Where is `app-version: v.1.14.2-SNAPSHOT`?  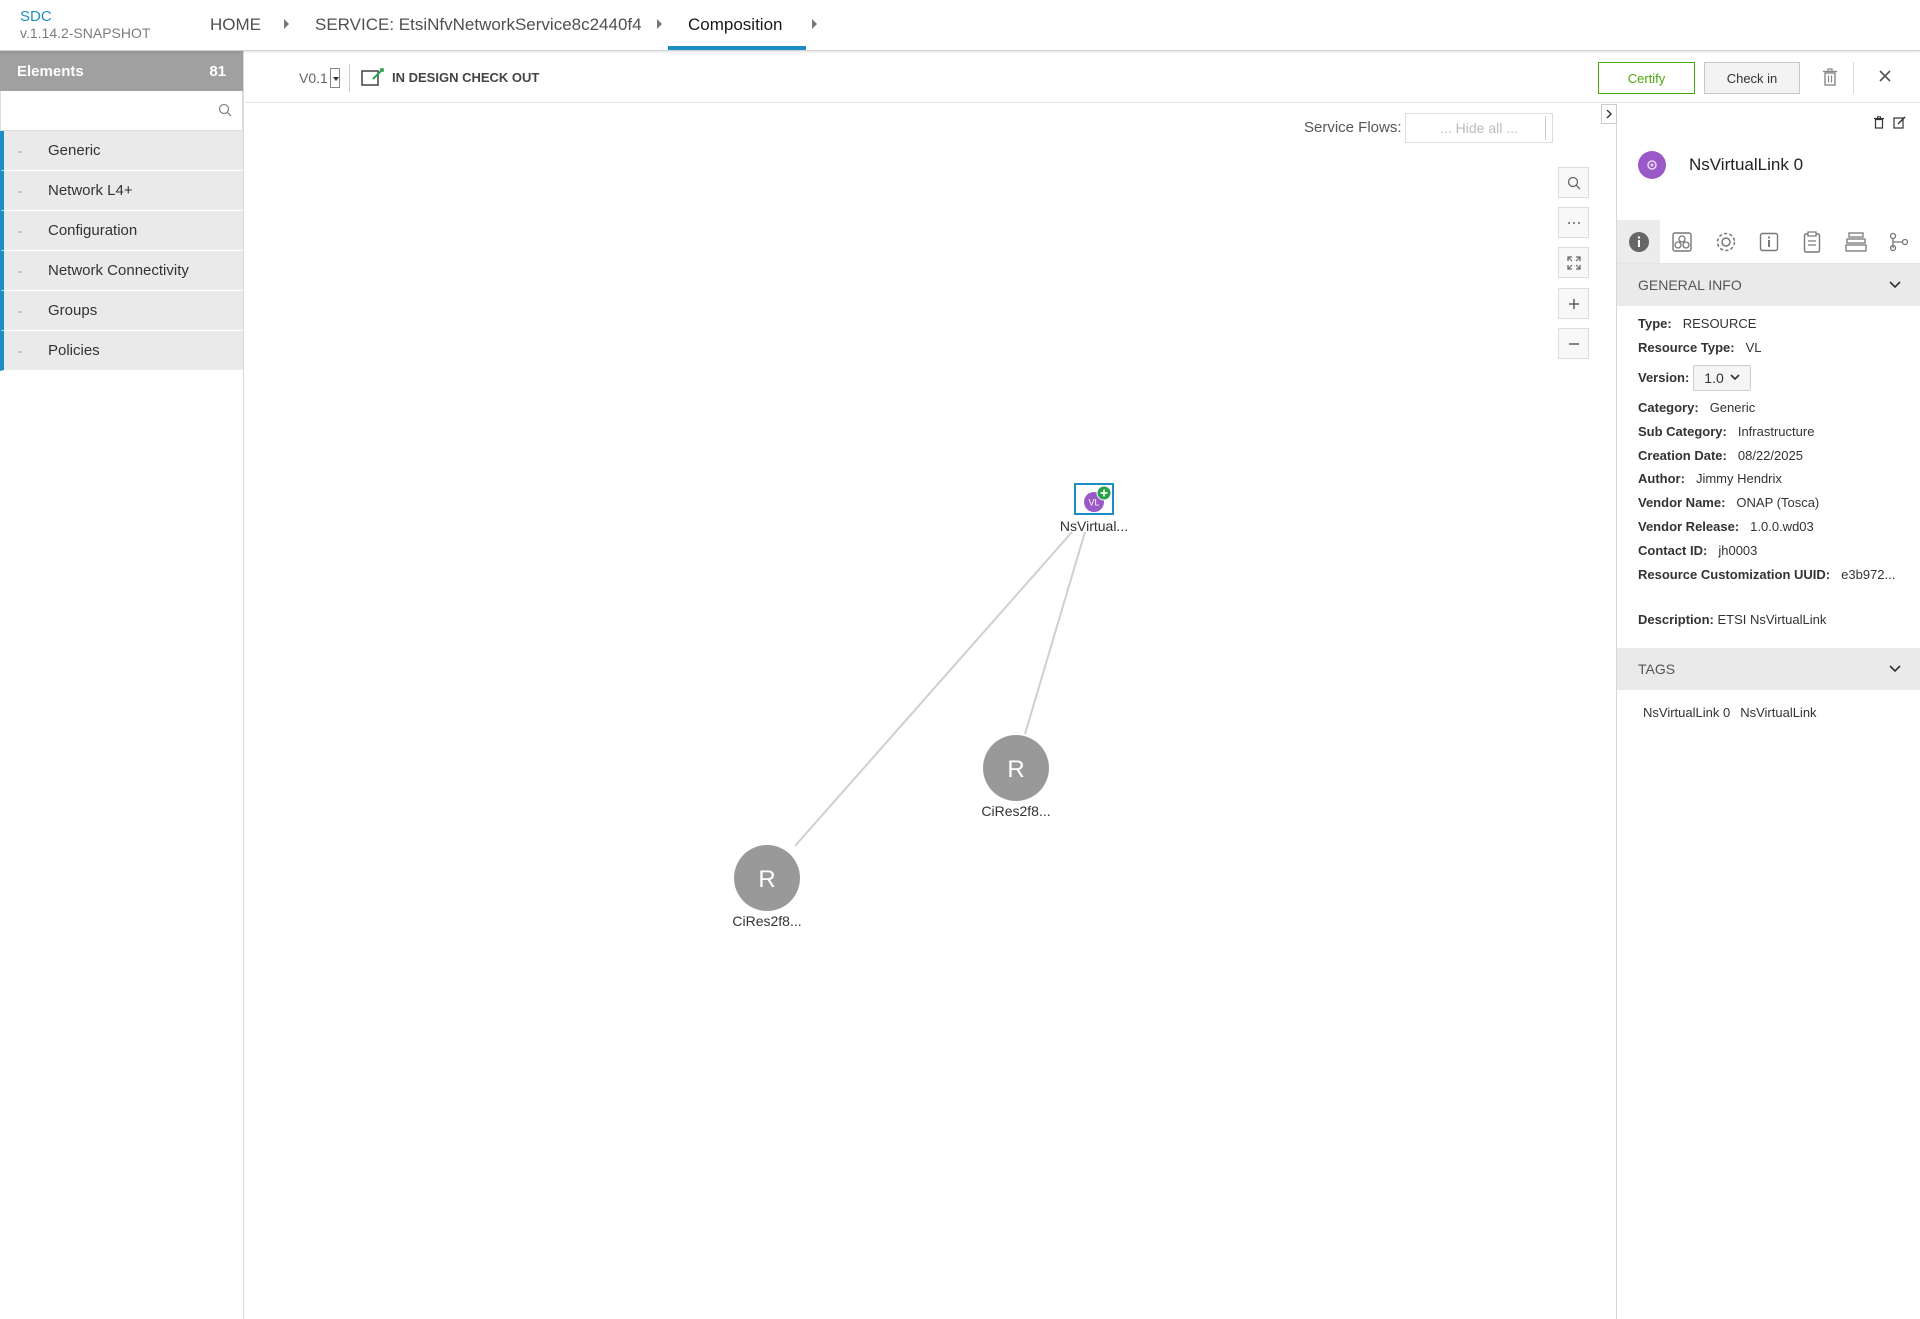 app-version: v.1.14.2-SNAPSHOT is located at coordinates (85, 33).